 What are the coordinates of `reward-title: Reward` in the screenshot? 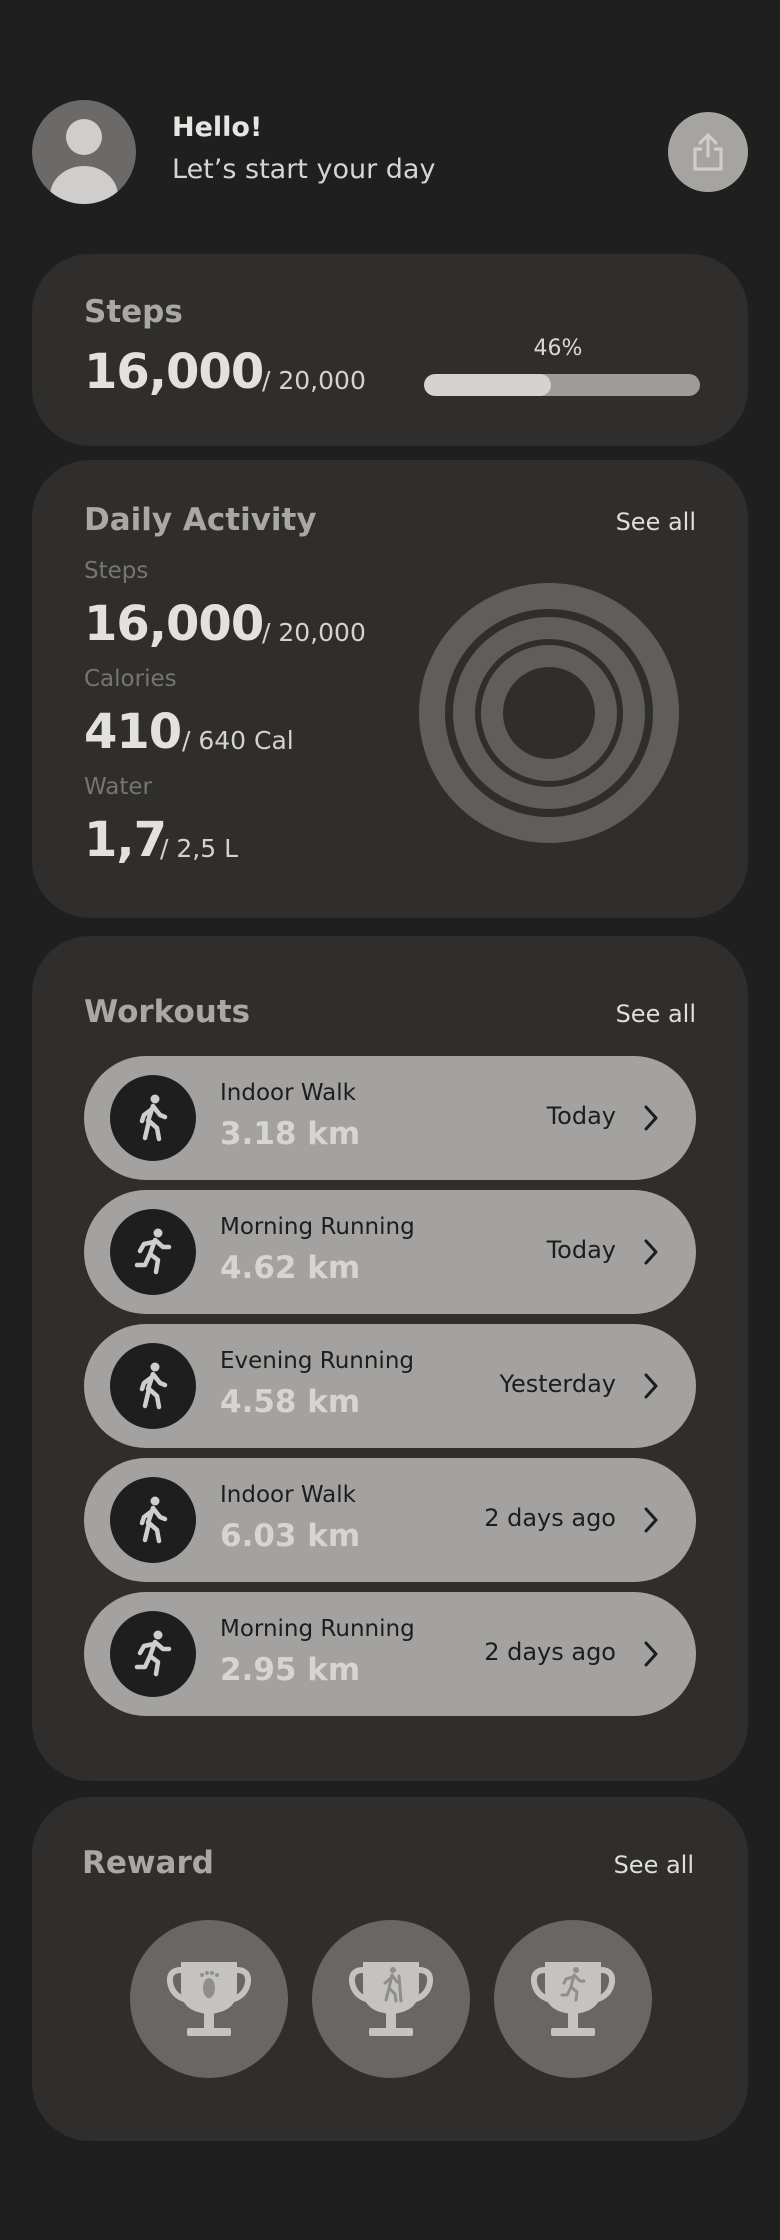 It's located at (148, 1863).